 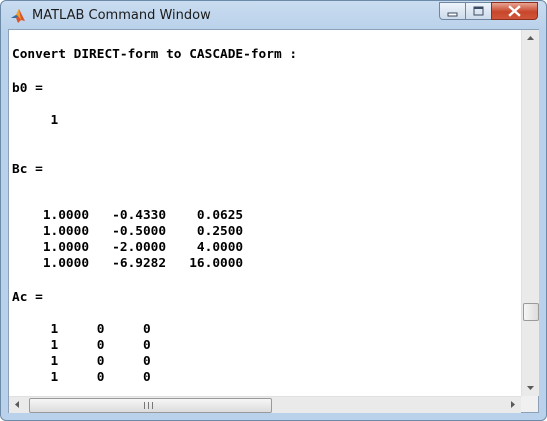 What do you see at coordinates (35, 120) in the screenshot?
I see `console-line: 1` at bounding box center [35, 120].